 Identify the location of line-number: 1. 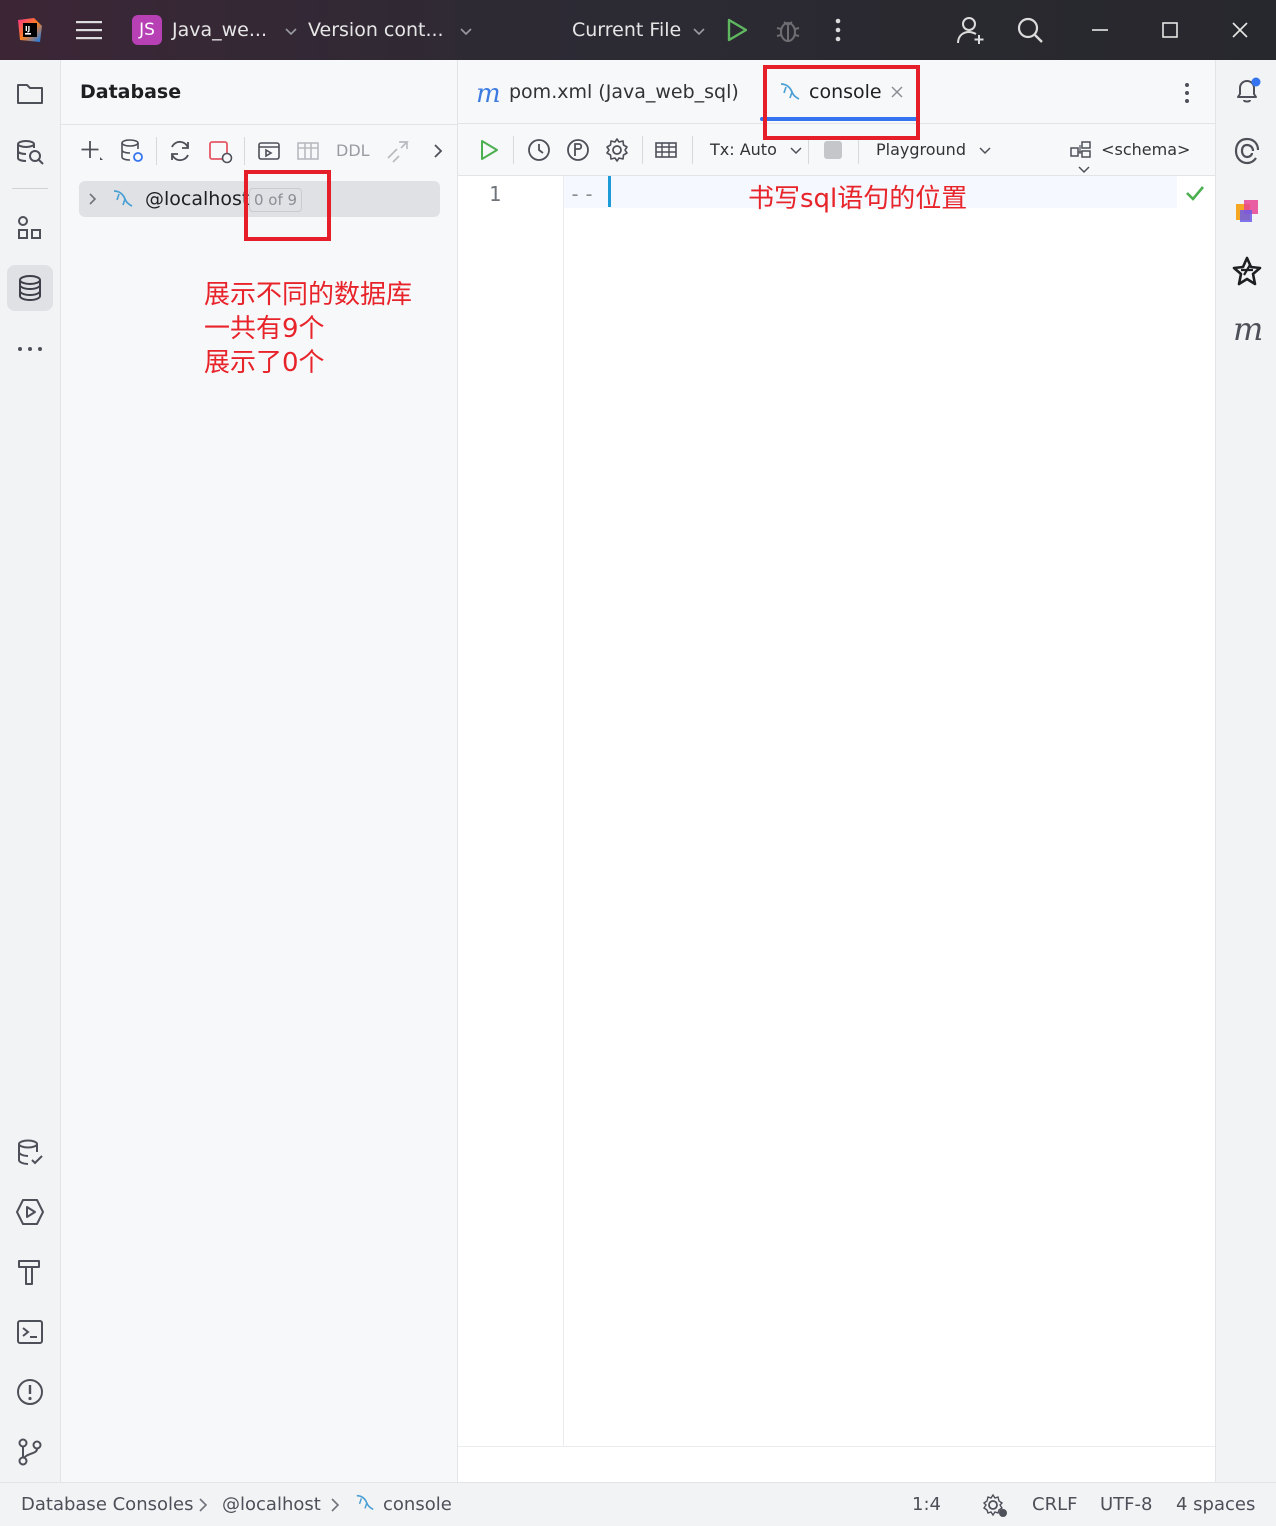
(495, 194).